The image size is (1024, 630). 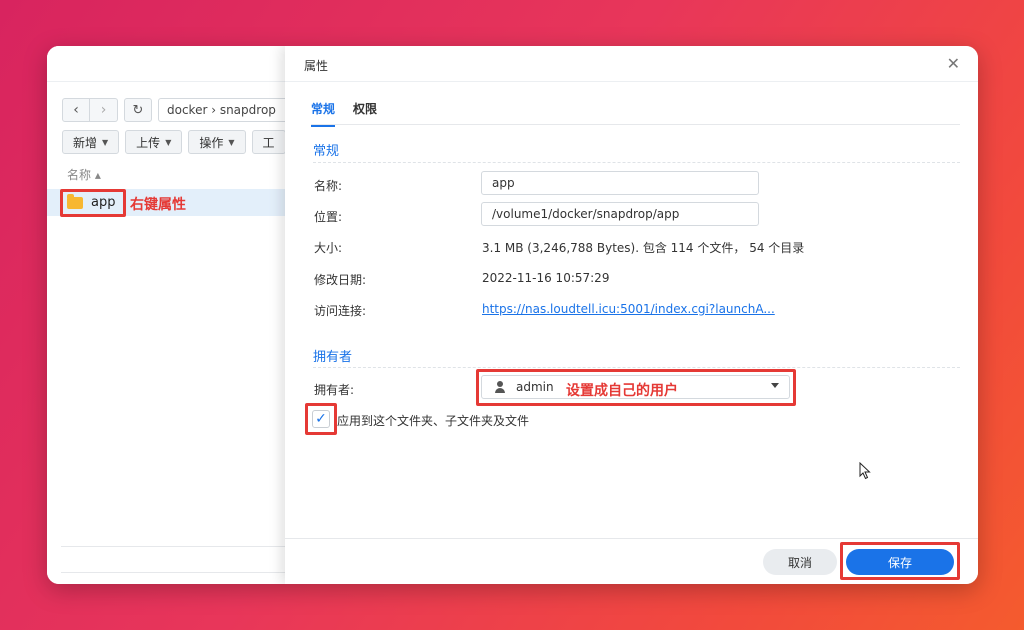 I want to click on name-field: app, so click(x=620, y=183).